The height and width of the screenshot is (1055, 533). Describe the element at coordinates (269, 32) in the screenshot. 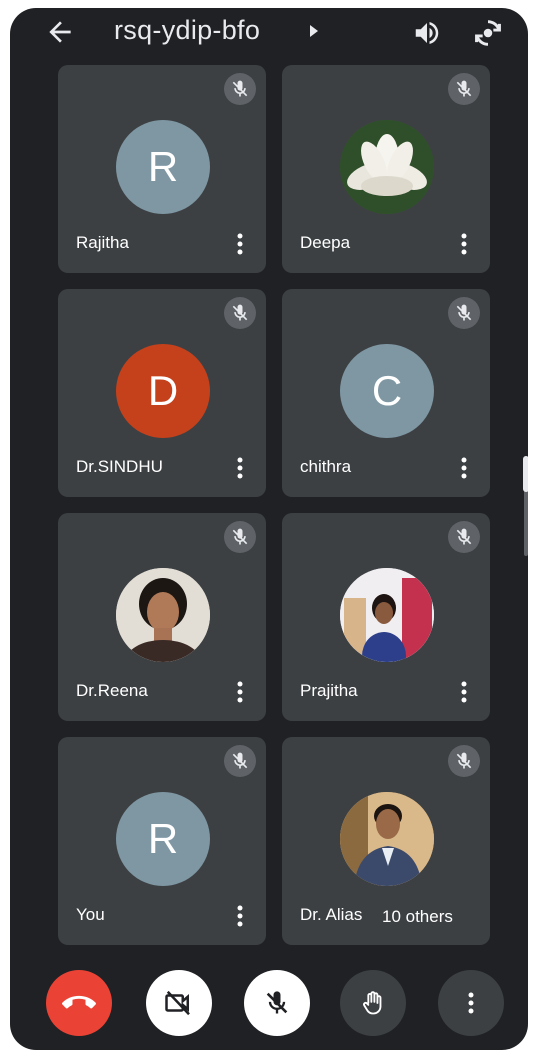

I see `top-bar: rsq-ydip-bfo` at that location.